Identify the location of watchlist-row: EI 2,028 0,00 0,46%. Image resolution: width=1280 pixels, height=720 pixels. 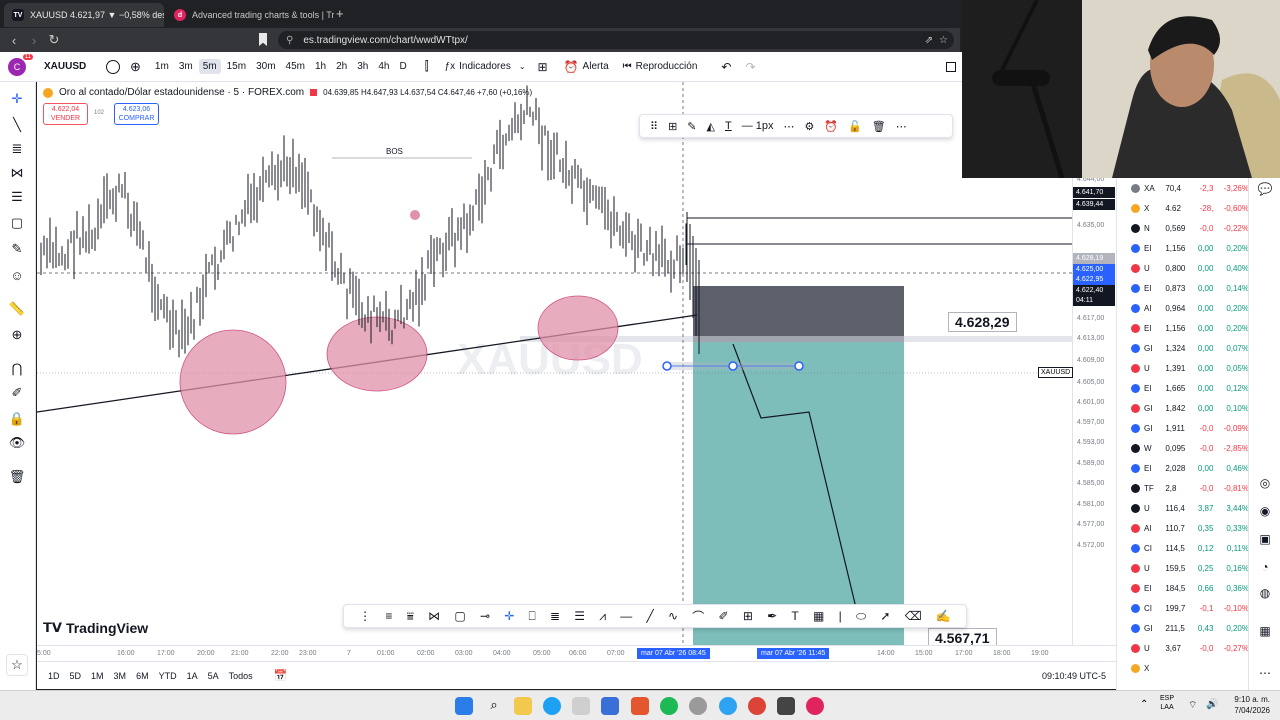
(1183, 468).